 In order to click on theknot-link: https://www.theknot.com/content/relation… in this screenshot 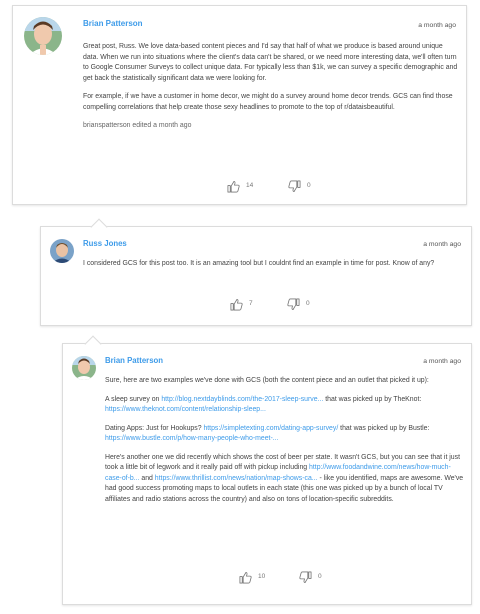, I will do `click(185, 409)`.